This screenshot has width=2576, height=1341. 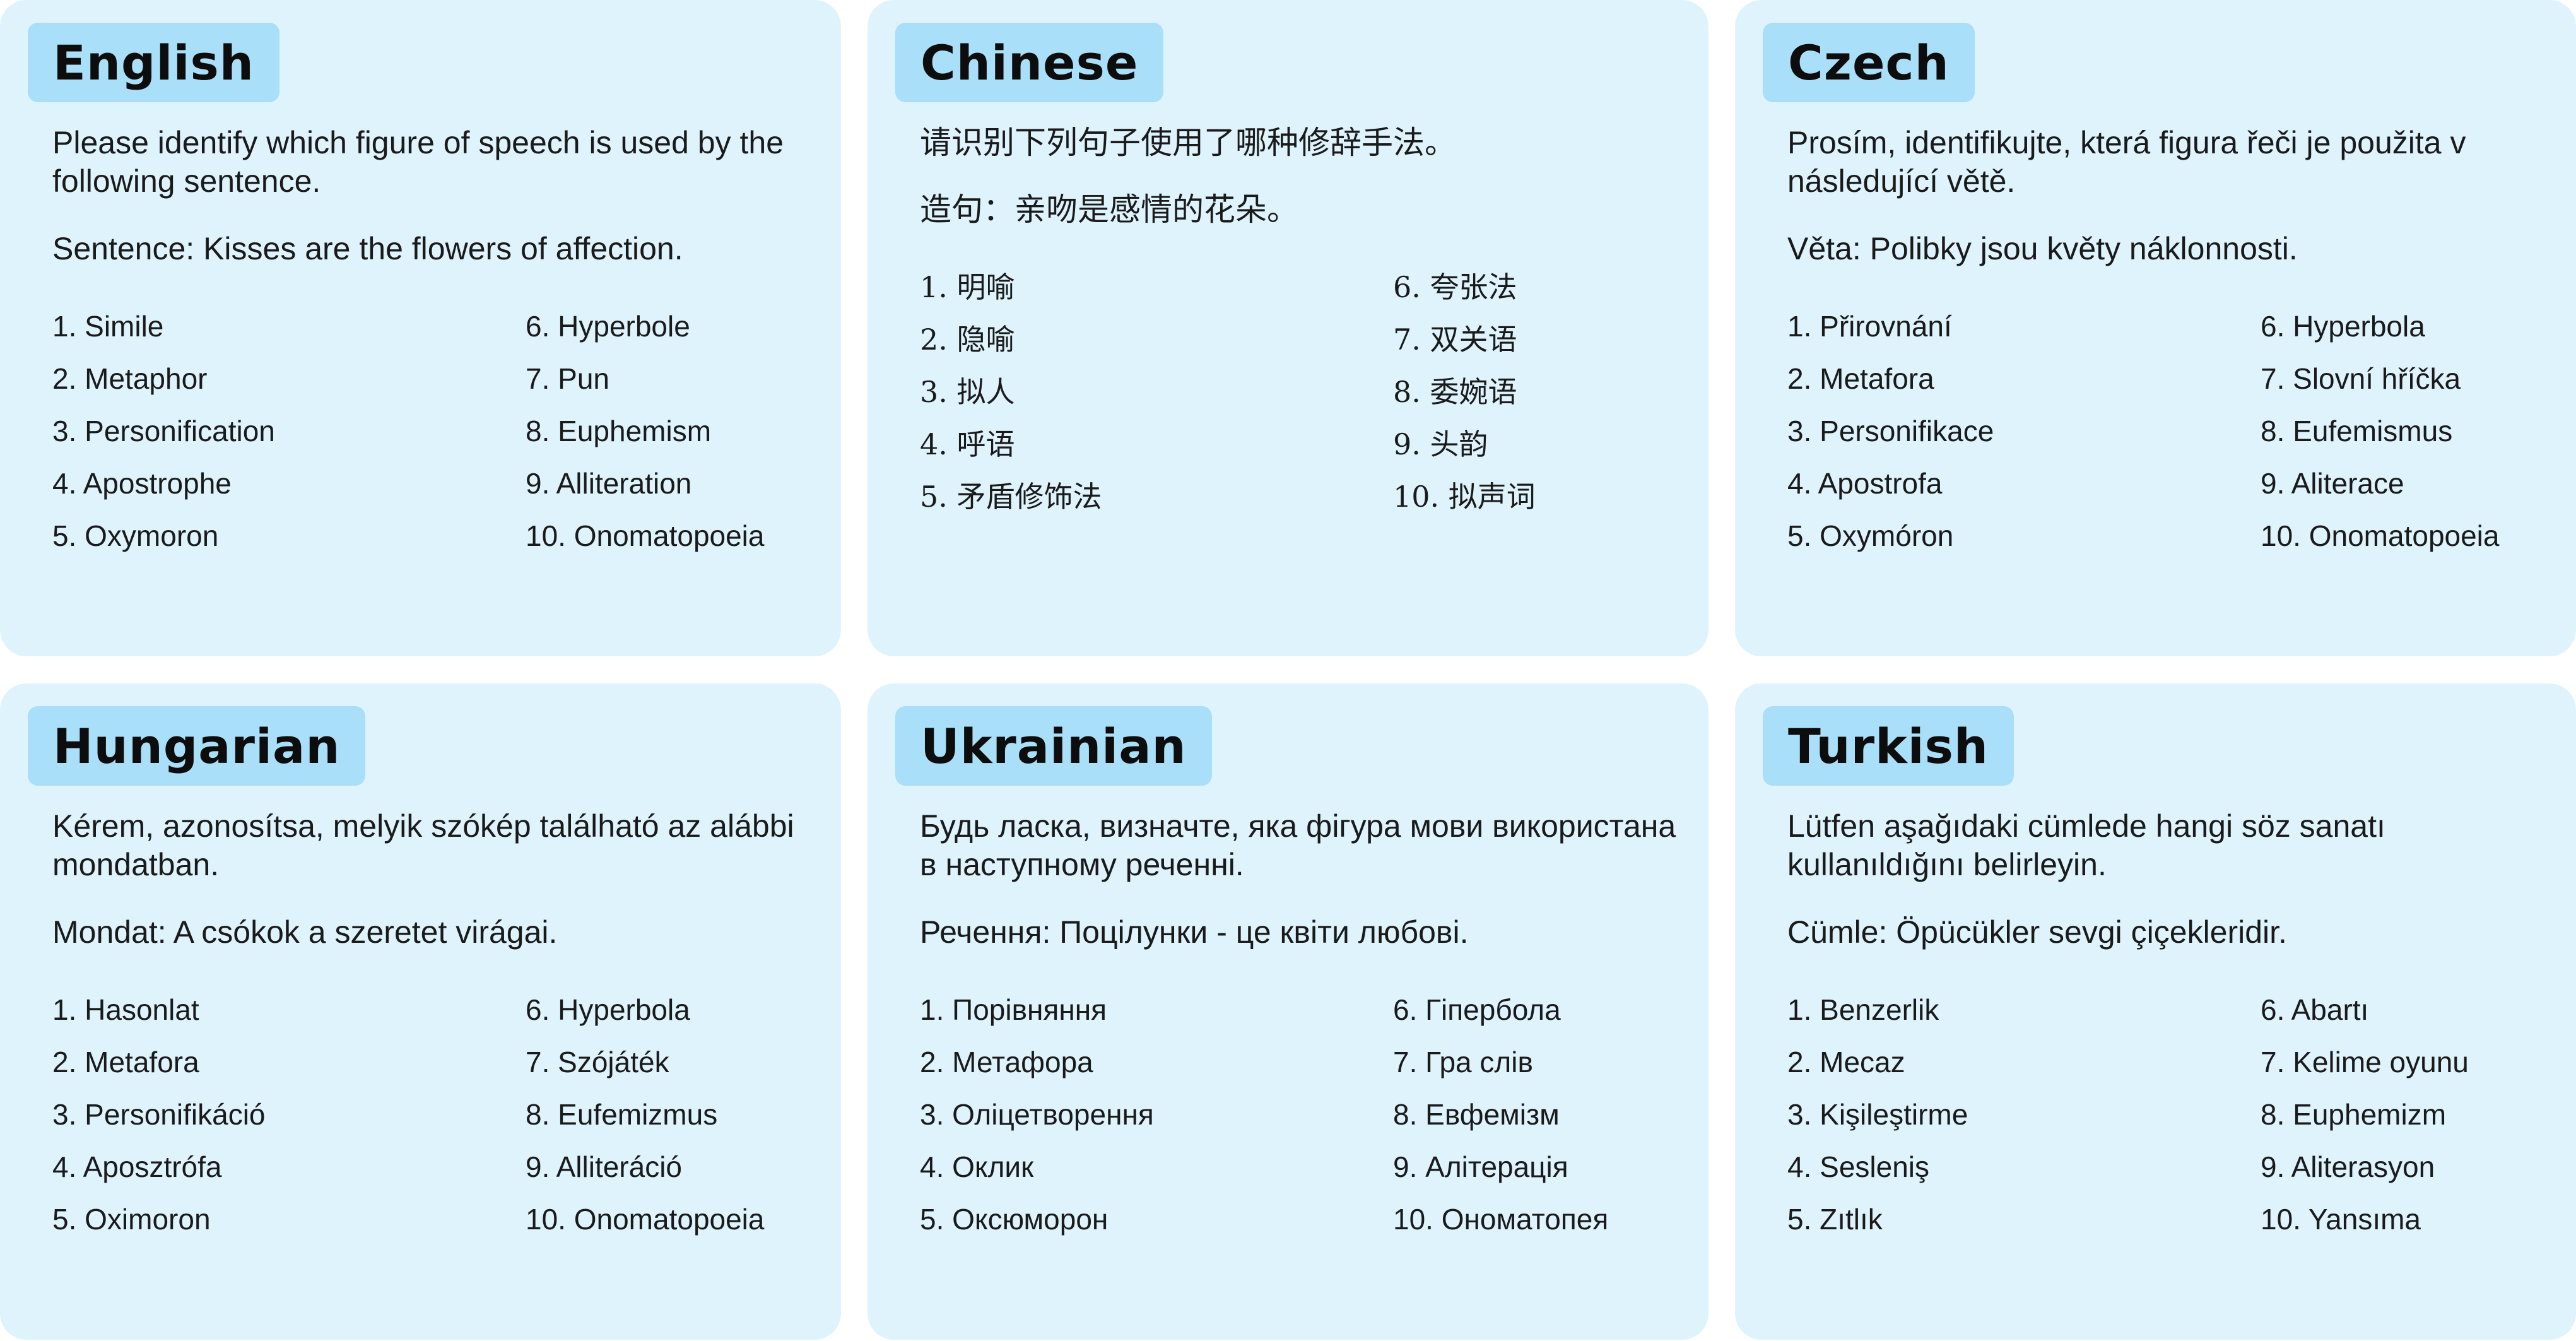 What do you see at coordinates (135, 535) in the screenshot?
I see `option-5: 5. Oxymoron` at bounding box center [135, 535].